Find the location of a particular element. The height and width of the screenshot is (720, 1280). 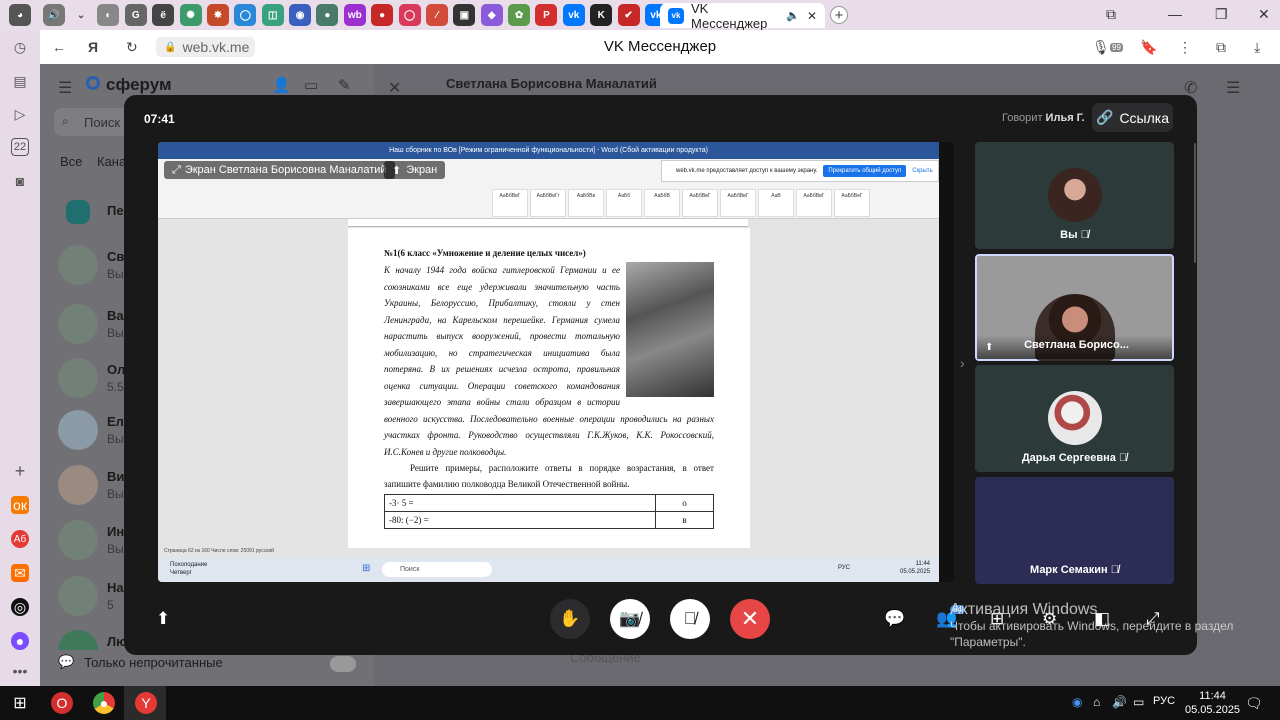

close-window-icon: ✕ is located at coordinates (1264, 14).